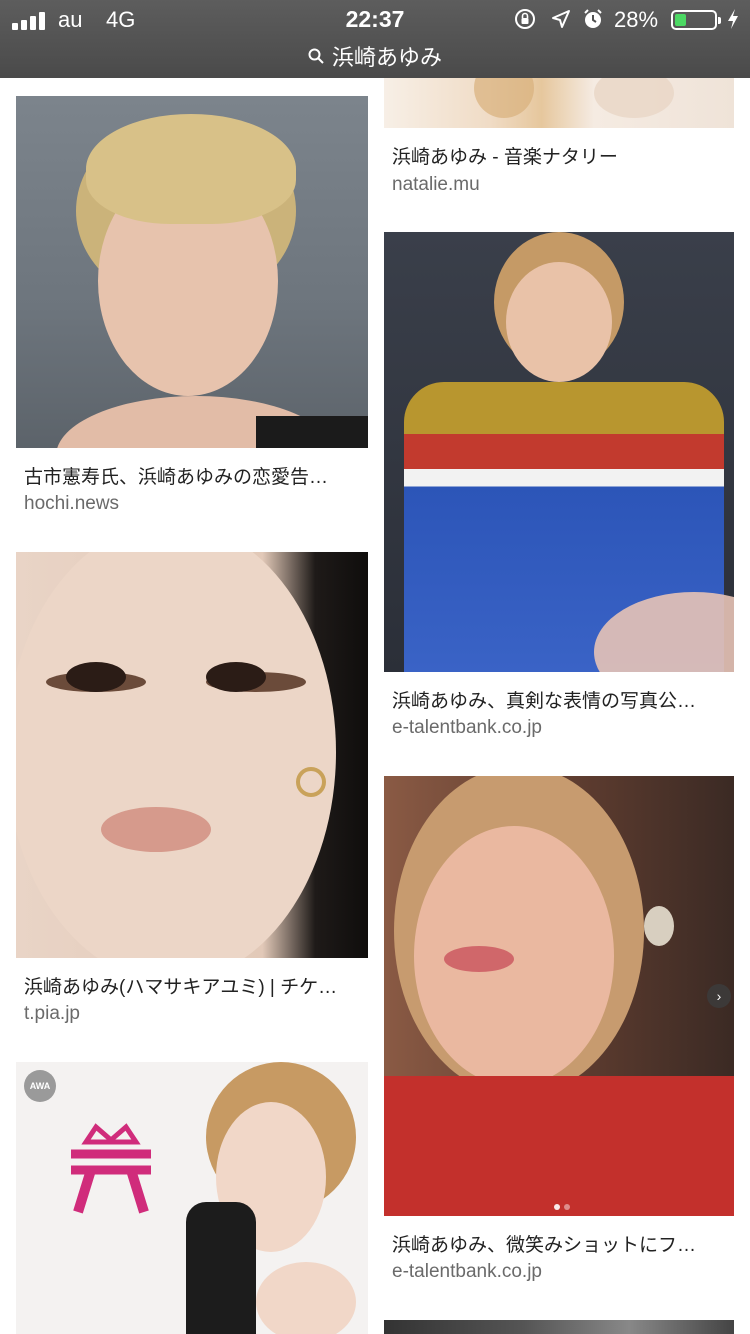 The width and height of the screenshot is (750, 1334). Describe the element at coordinates (561, 19) in the screenshot. I see `location-arrow-icon` at that location.